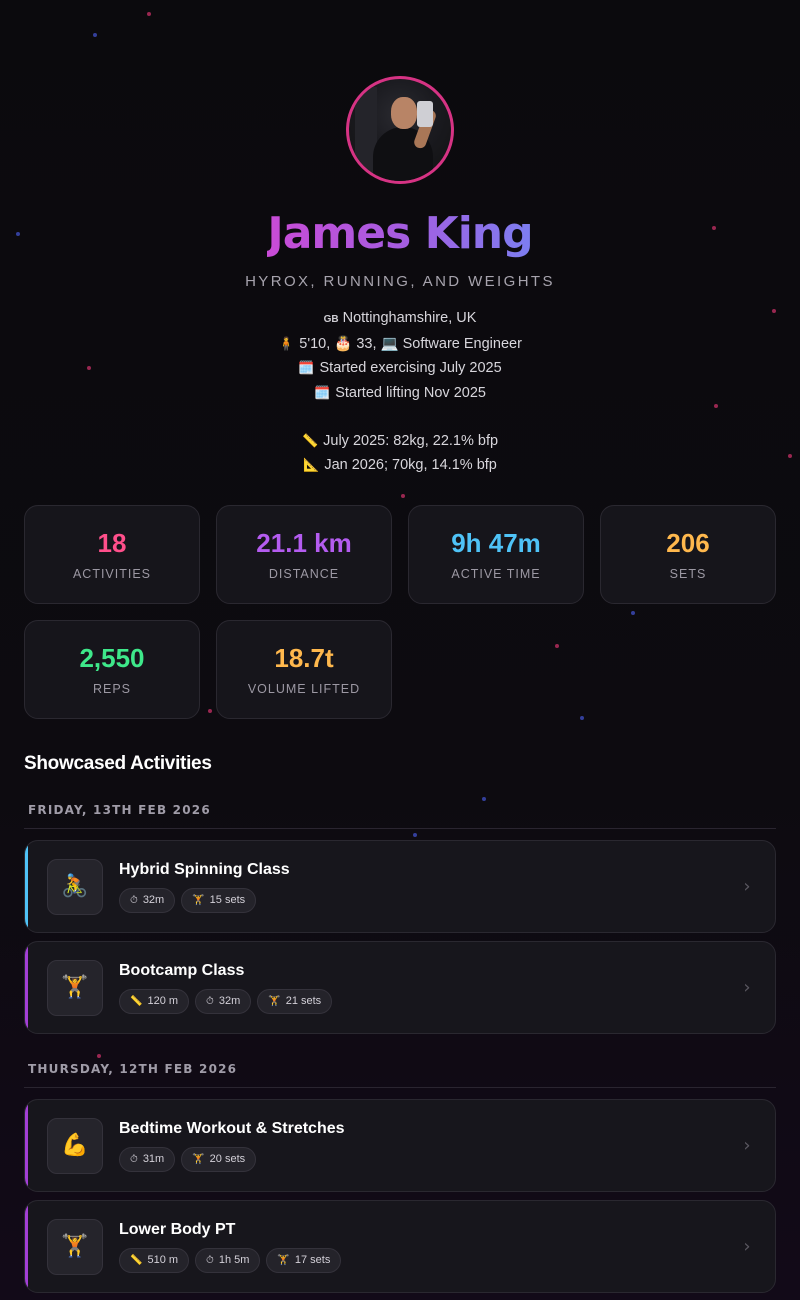 The height and width of the screenshot is (1300, 800). What do you see at coordinates (232, 1128) in the screenshot?
I see `activity-title: Bedtime Workout & Stretches` at bounding box center [232, 1128].